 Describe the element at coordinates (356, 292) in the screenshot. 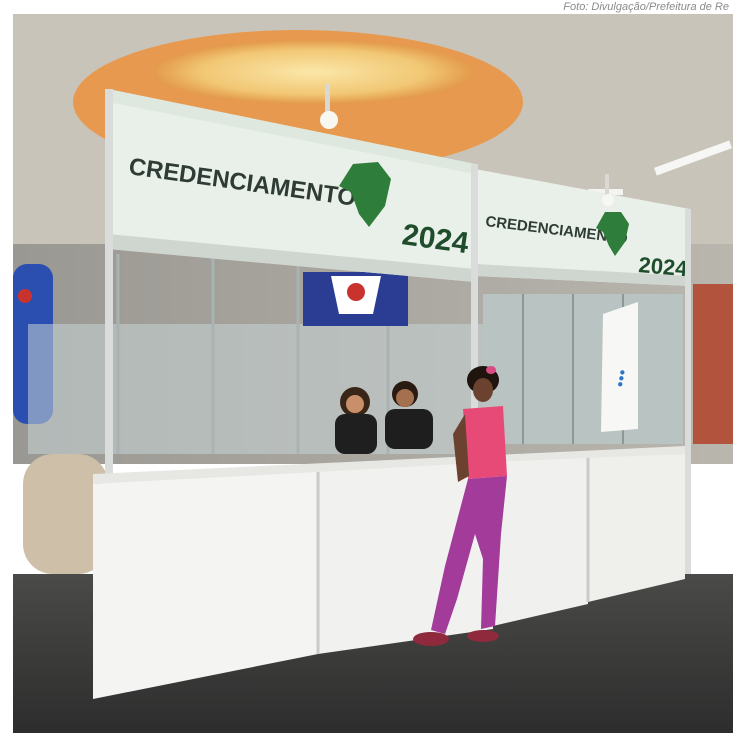

I see `flag-emblem-dot` at that location.